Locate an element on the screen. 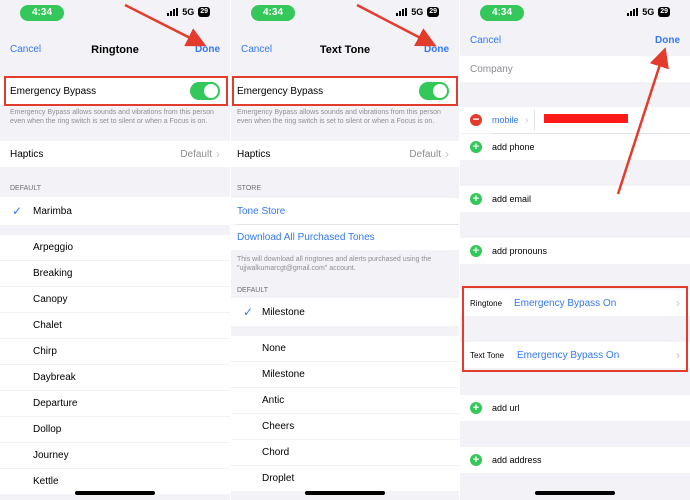 Image resolution: width=690 pixels, height=500 pixels. arrow-to-done-contact is located at coordinates (642, 121).